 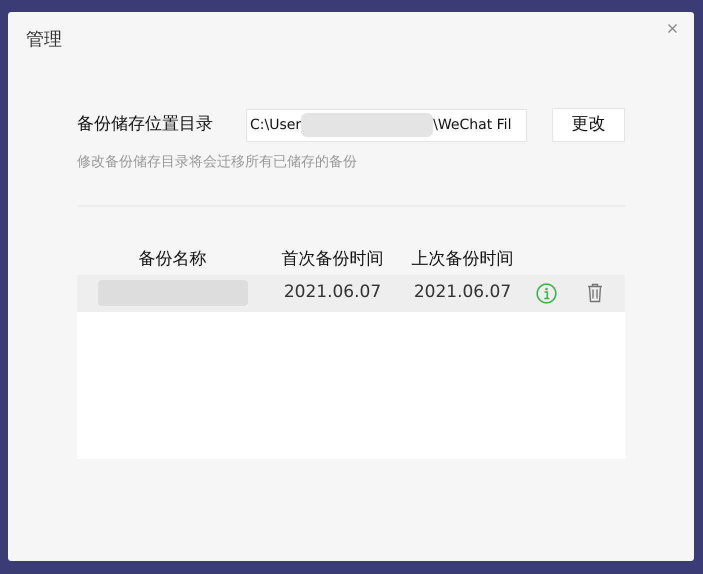 I want to click on close-icon, so click(x=672, y=28).